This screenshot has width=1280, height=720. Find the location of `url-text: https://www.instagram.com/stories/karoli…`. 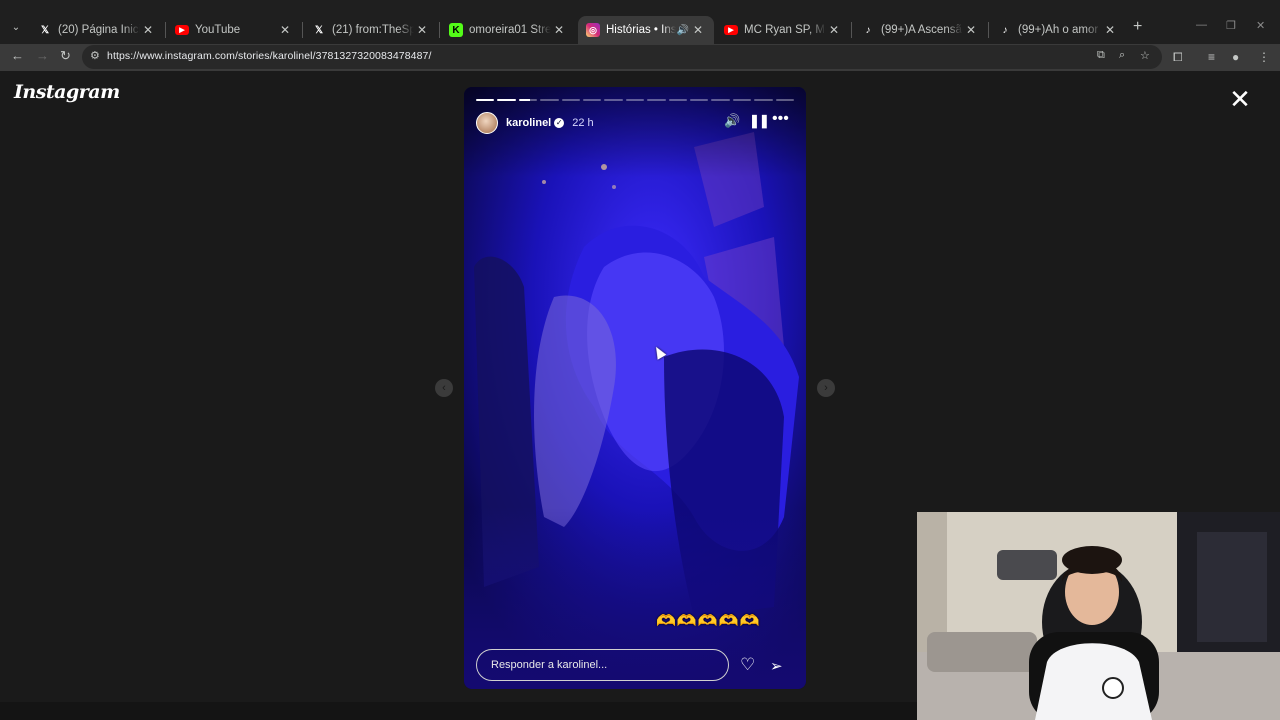

url-text: https://www.instagram.com/stories/karoli… is located at coordinates (269, 56).